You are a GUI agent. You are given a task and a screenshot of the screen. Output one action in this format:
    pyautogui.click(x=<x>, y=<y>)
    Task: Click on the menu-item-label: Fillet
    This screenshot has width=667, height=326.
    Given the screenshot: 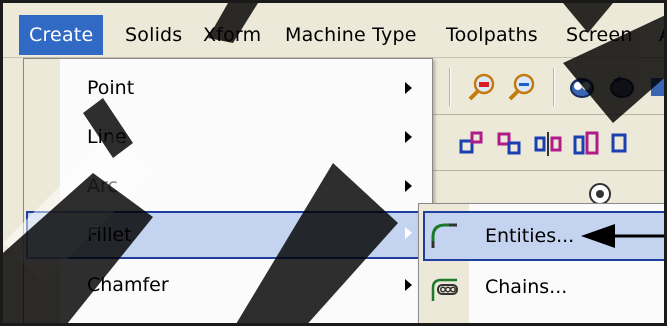 What is the action you would take?
    pyautogui.click(x=109, y=235)
    